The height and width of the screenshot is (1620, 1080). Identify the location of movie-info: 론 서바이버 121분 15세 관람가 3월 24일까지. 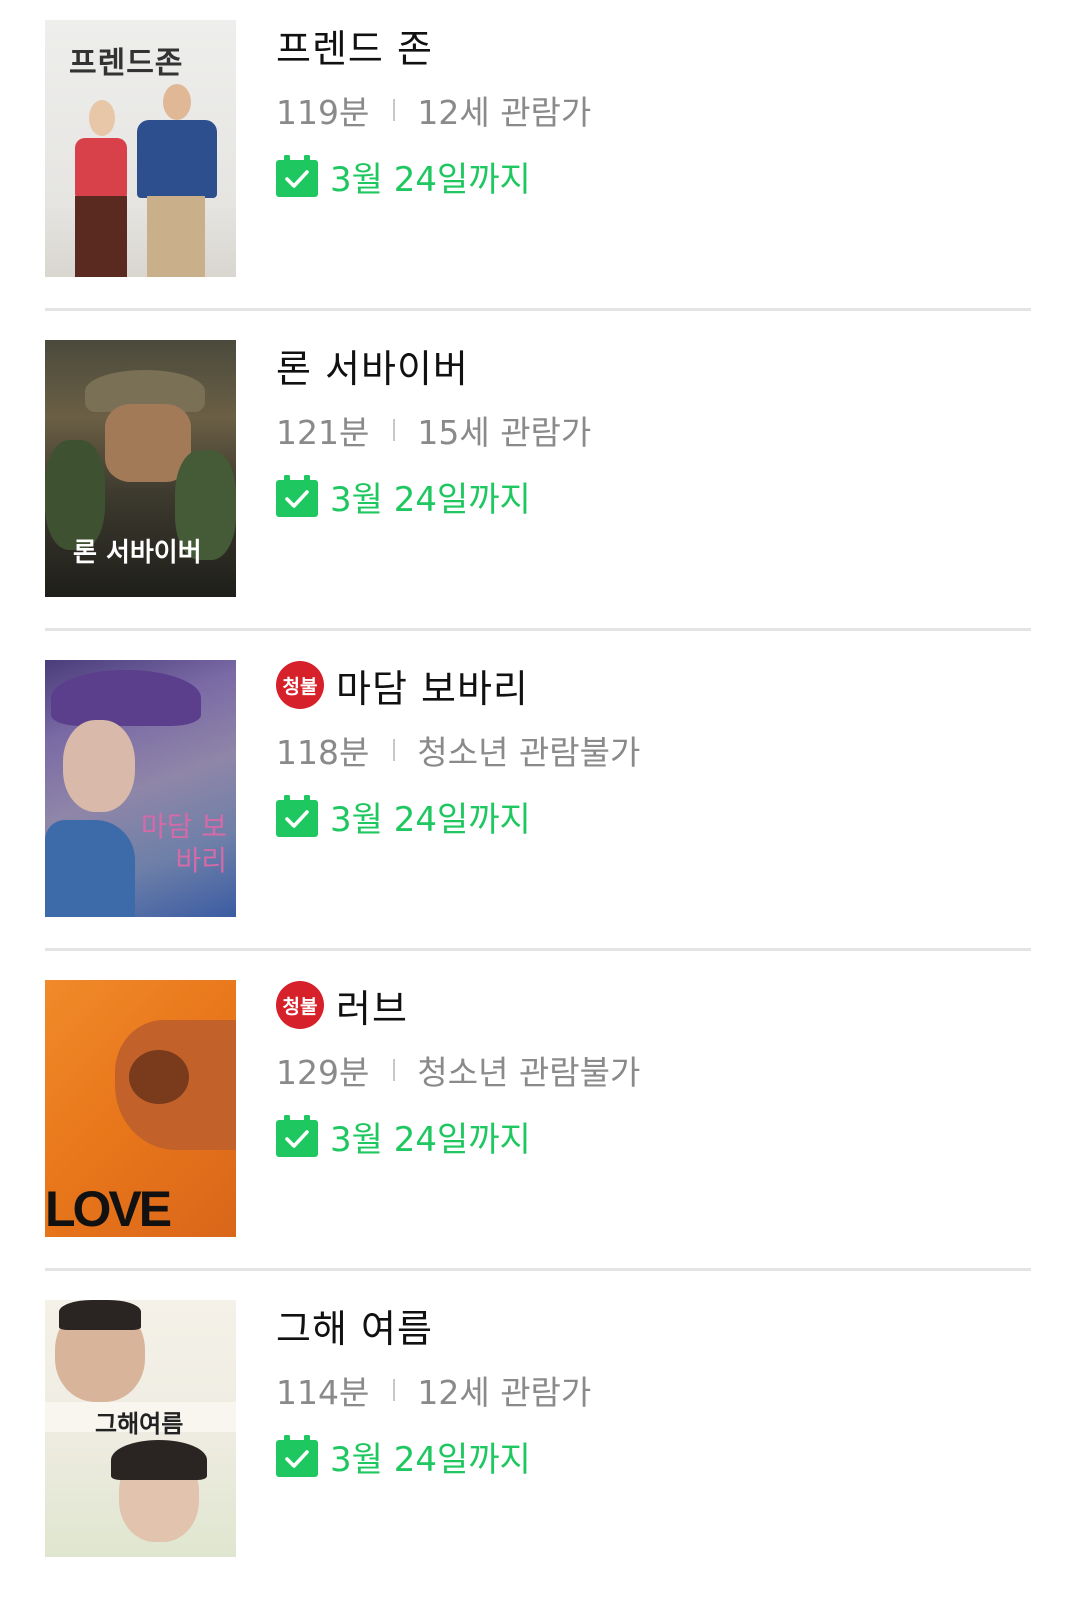
(433, 429).